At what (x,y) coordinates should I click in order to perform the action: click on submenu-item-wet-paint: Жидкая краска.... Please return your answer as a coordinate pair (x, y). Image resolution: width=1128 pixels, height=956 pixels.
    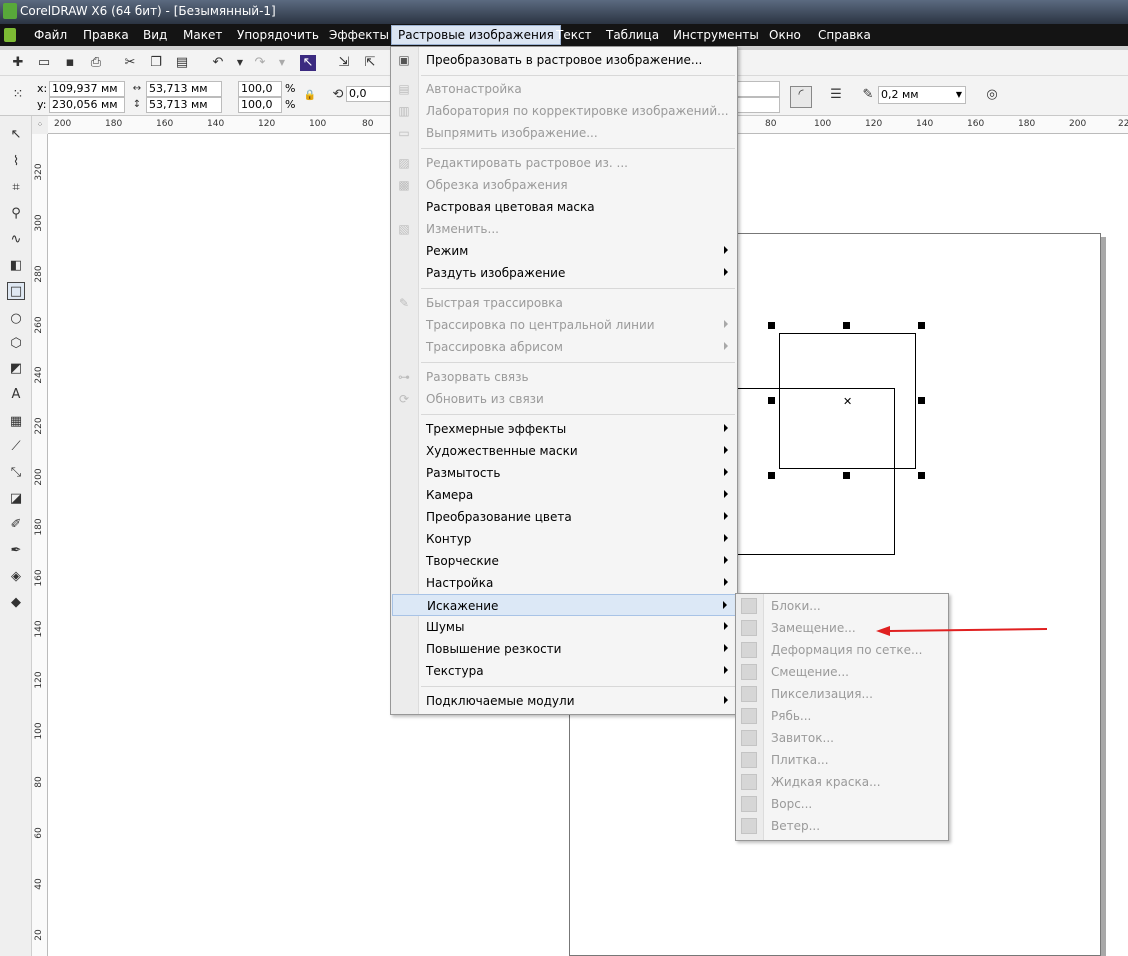
    Looking at the image, I should click on (842, 782).